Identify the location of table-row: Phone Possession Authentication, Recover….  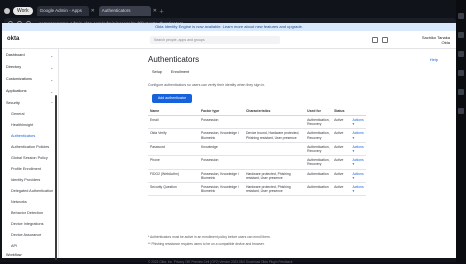
(257, 162).